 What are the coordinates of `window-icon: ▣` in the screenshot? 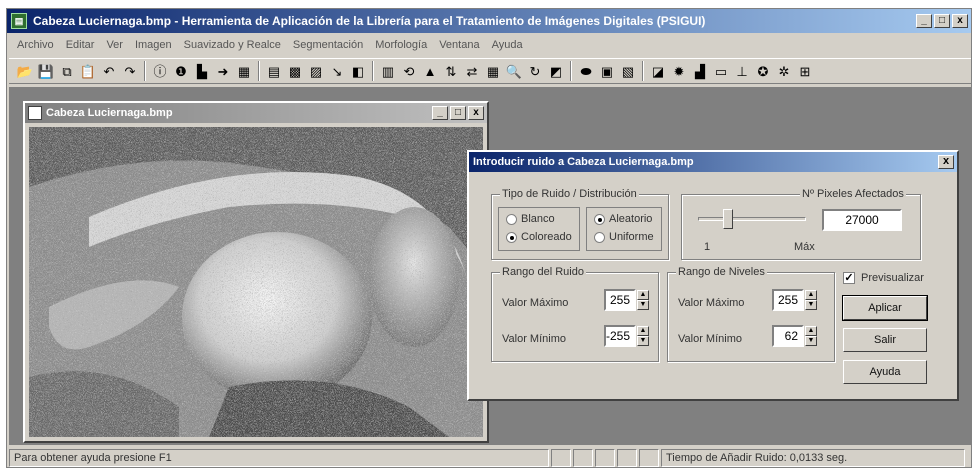 It's located at (607, 71).